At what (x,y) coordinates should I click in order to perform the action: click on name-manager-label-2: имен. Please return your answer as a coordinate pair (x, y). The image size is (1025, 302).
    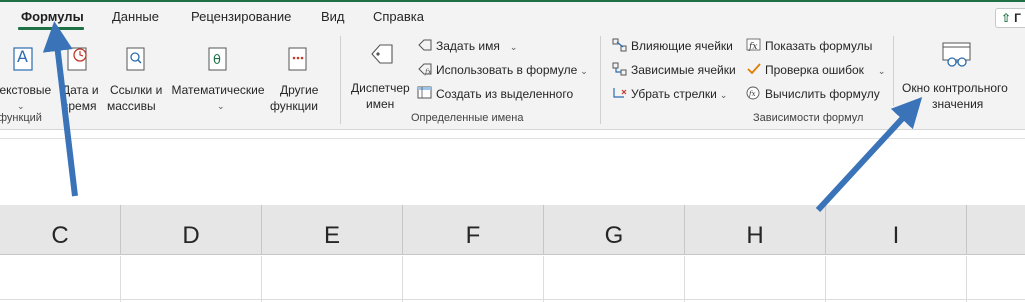
    Looking at the image, I should click on (380, 104).